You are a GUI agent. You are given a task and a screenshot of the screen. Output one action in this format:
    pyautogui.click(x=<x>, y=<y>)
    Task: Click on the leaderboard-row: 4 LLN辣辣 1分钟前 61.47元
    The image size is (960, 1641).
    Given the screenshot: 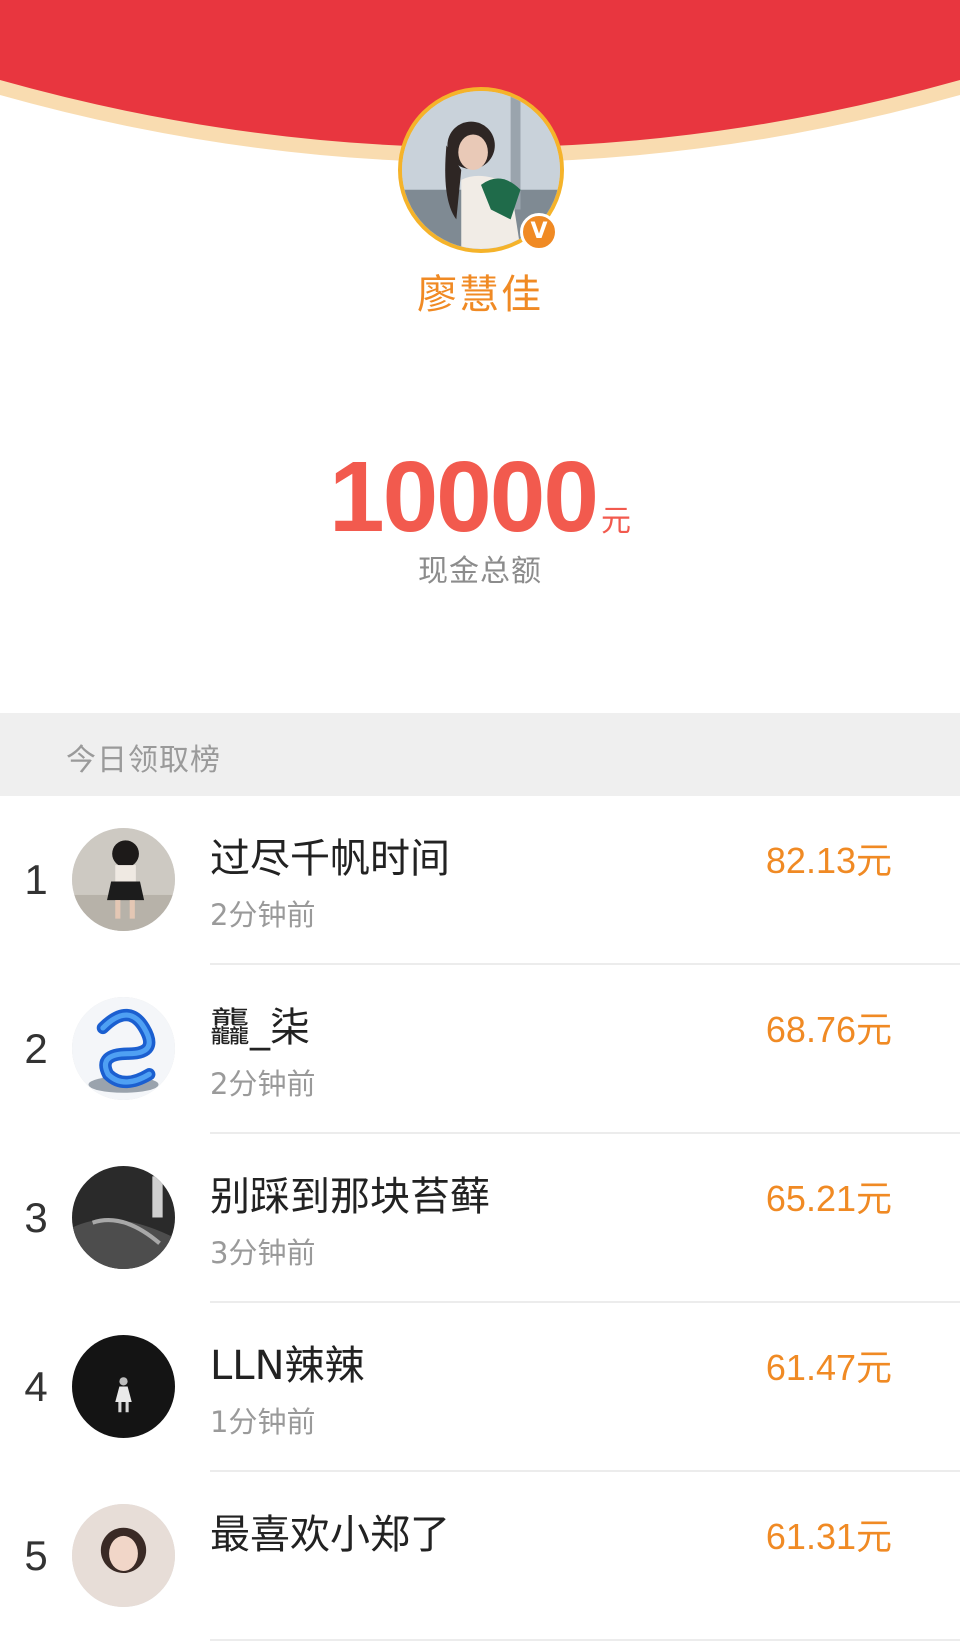 What is the action you would take?
    pyautogui.click(x=480, y=1387)
    